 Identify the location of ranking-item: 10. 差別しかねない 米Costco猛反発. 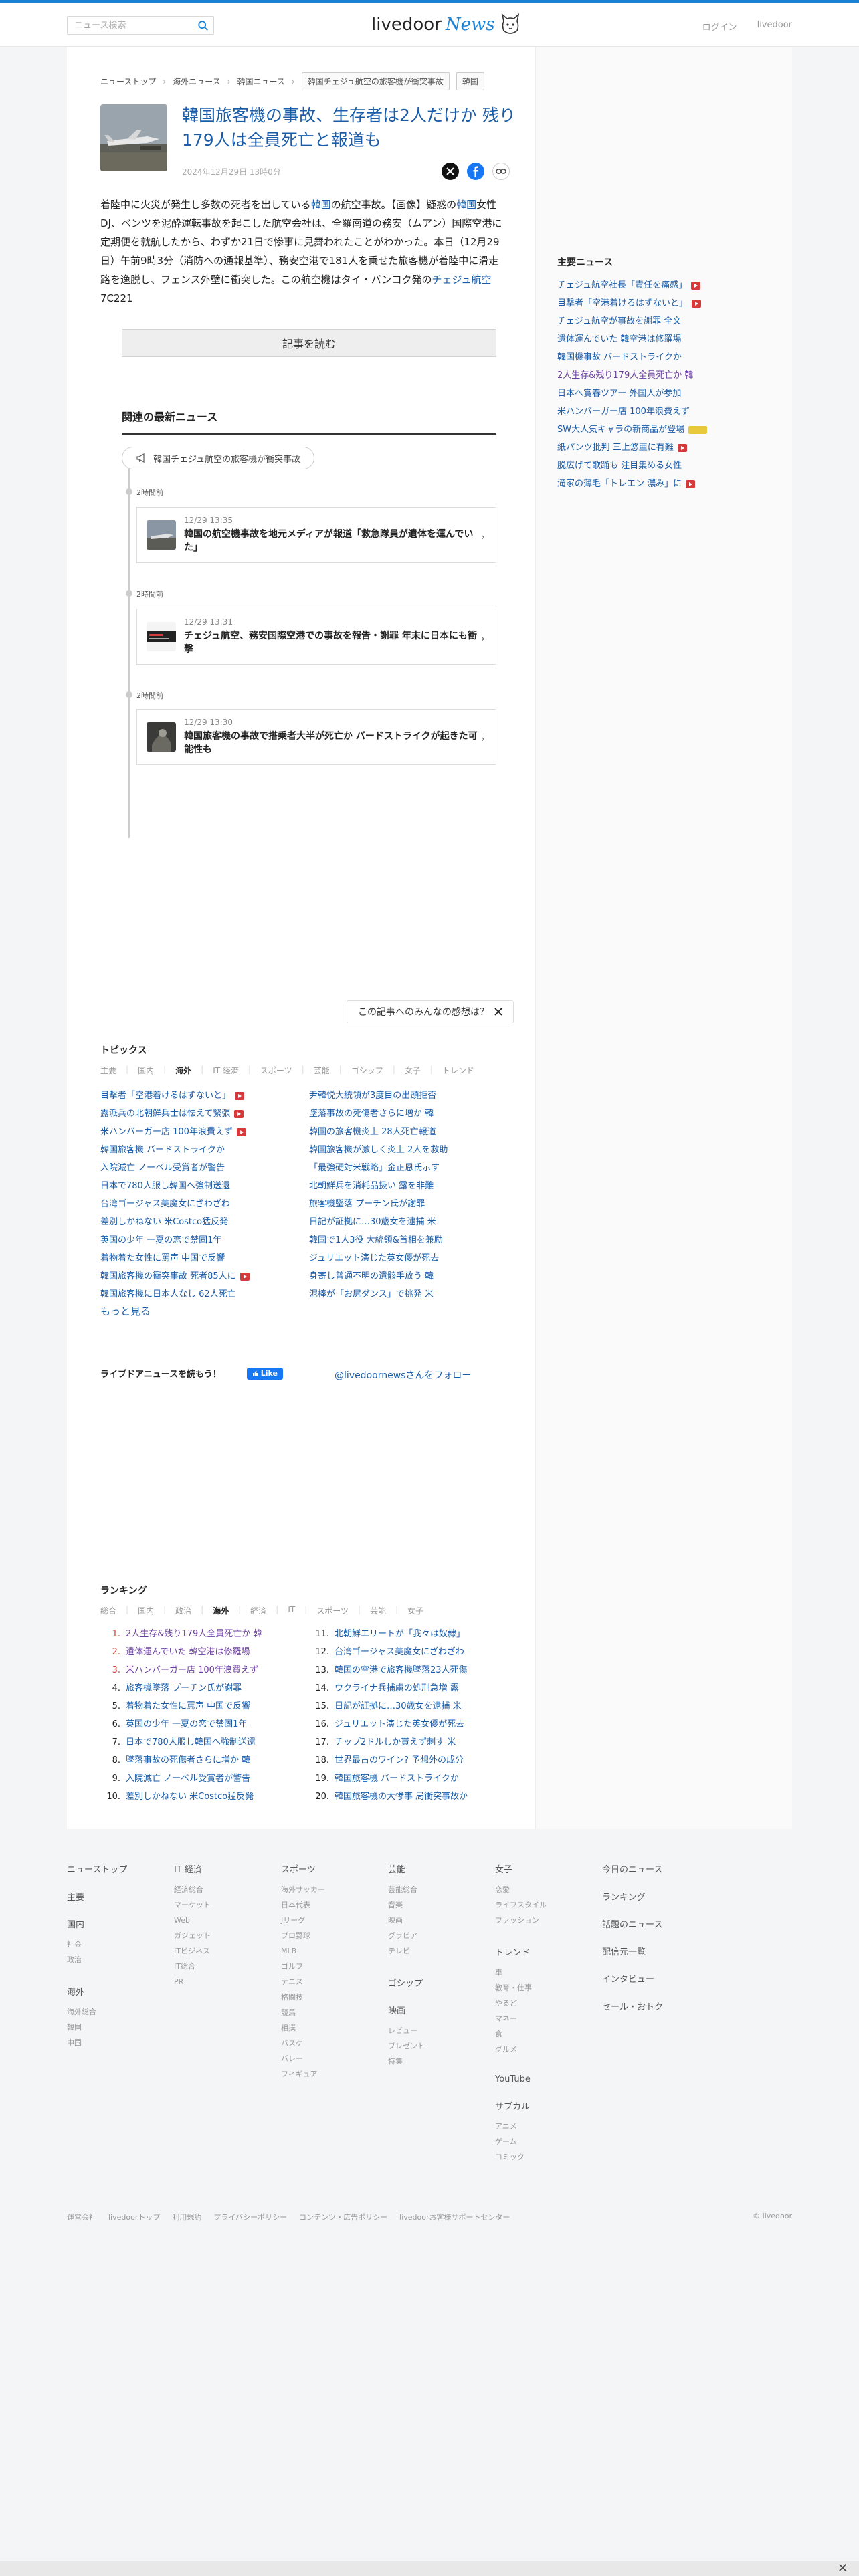
(201, 1797).